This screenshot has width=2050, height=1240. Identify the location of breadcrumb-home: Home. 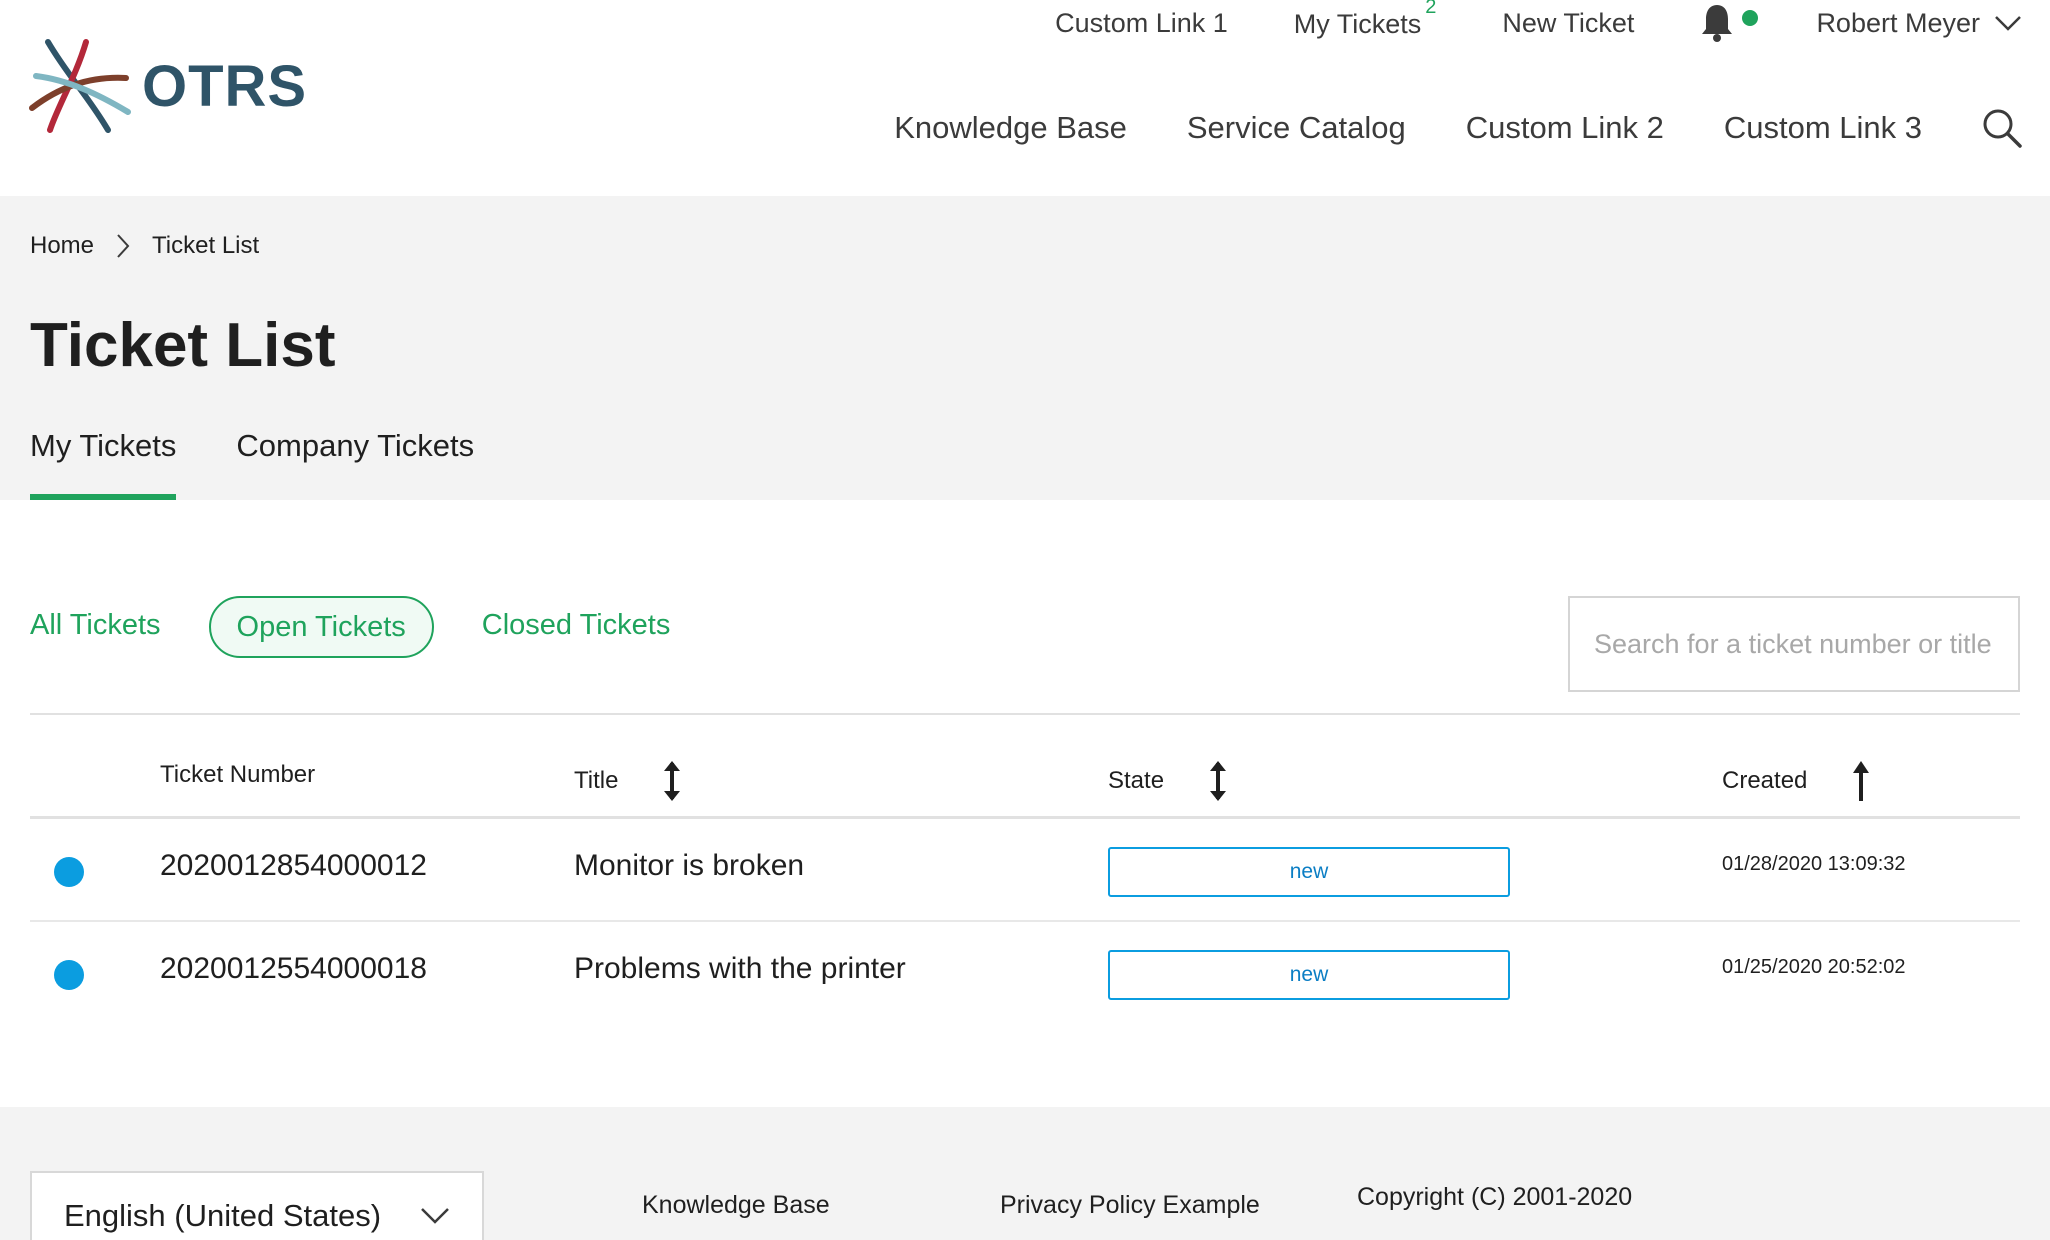
(62, 246).